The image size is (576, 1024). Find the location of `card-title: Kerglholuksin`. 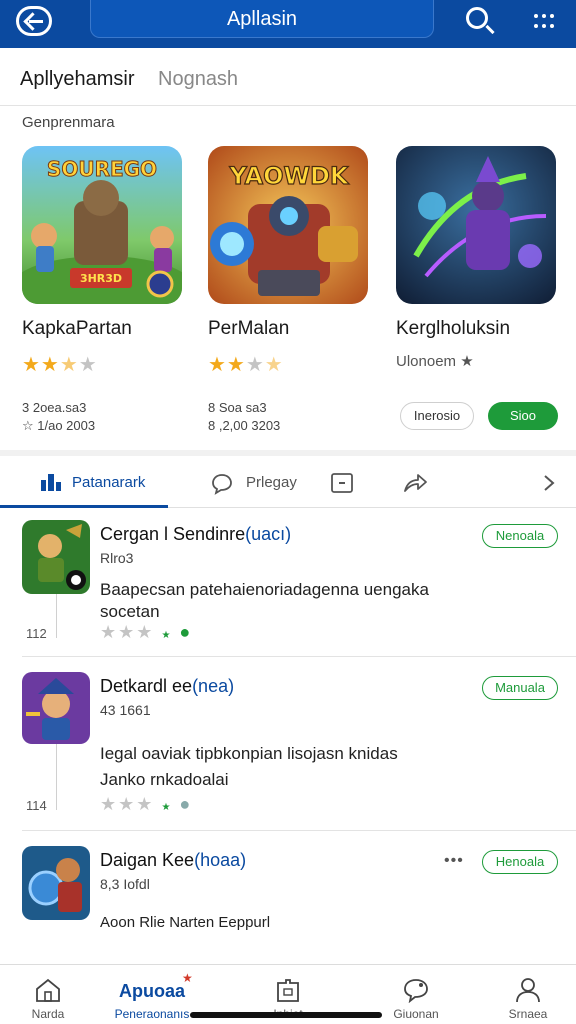

card-title: Kerglholuksin is located at coordinates (453, 328).